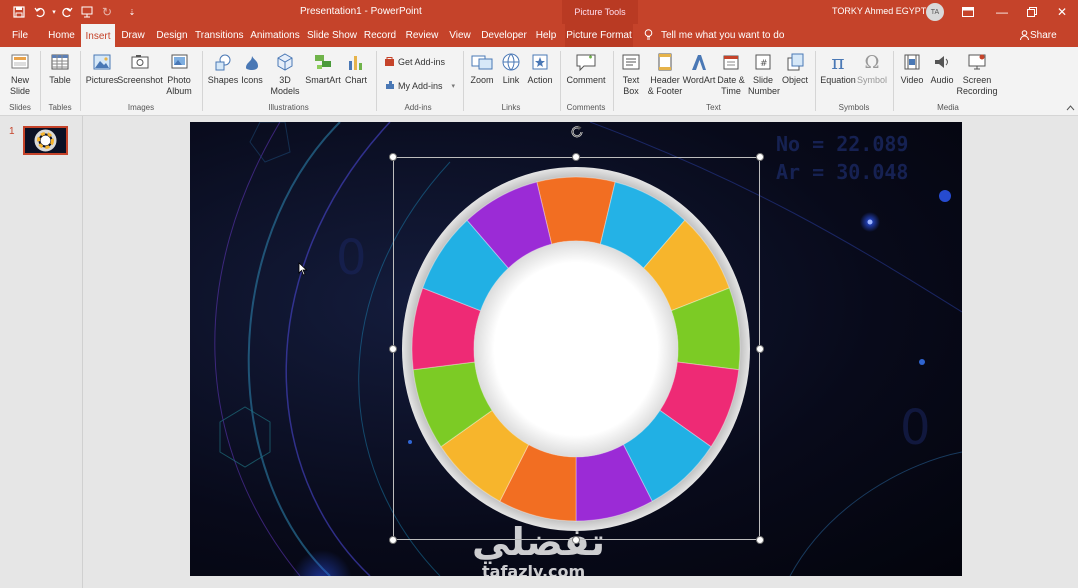 The width and height of the screenshot is (1078, 588). What do you see at coordinates (586, 68) in the screenshot?
I see `comment-button: Comment` at bounding box center [586, 68].